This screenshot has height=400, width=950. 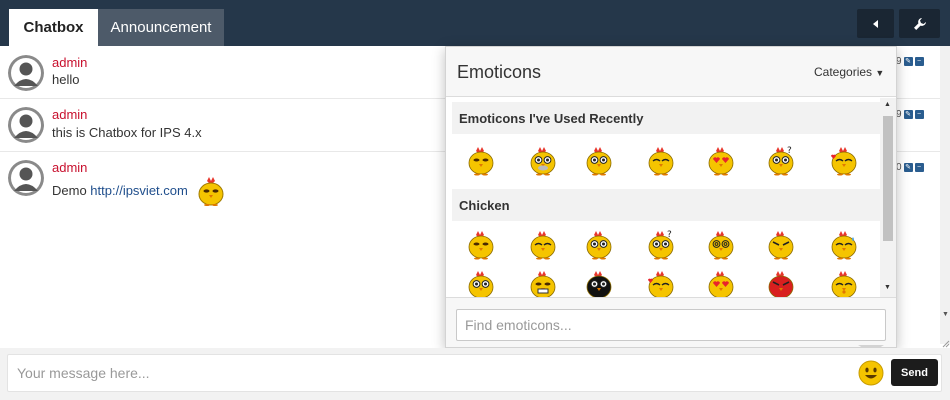 What do you see at coordinates (721, 244) in the screenshot?
I see `chicken-dizzy-icon` at bounding box center [721, 244].